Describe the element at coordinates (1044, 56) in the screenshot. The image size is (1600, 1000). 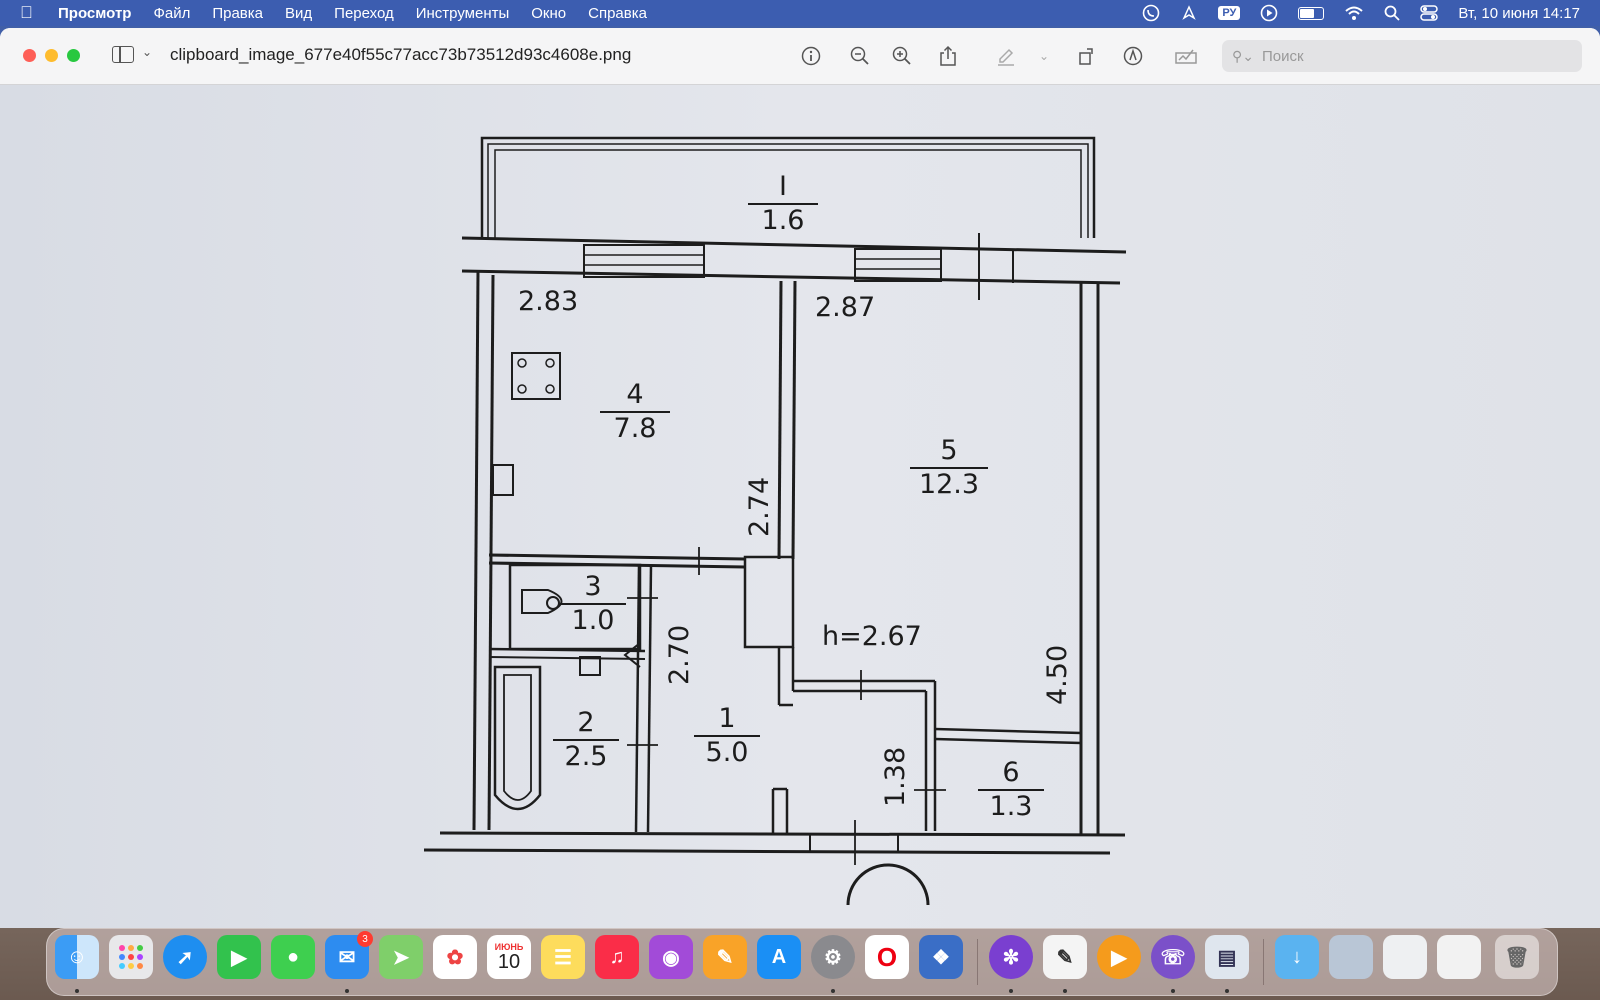
I see `markup-chevron-down-icon: ⌄` at that location.